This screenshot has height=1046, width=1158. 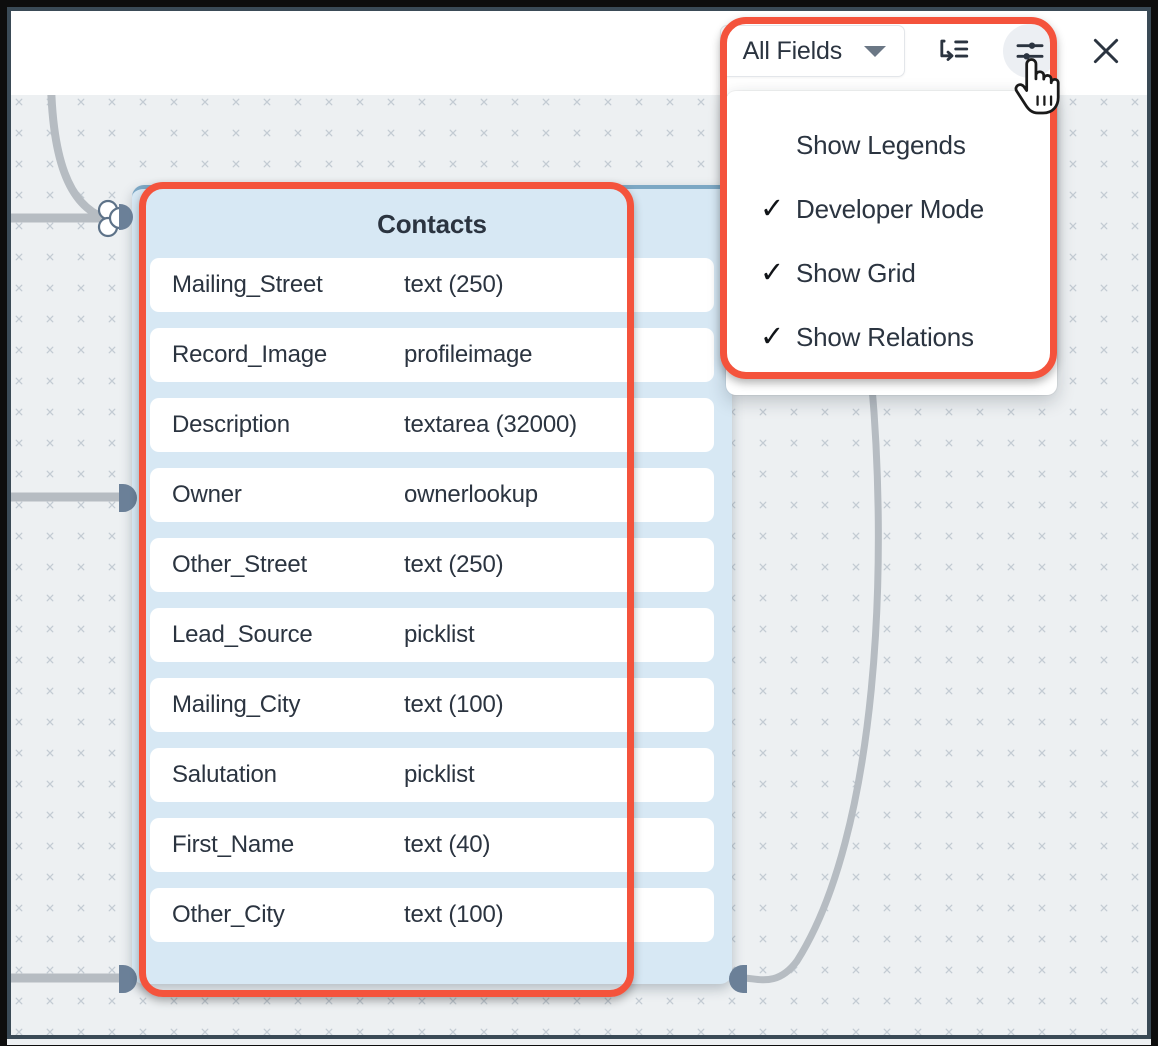 I want to click on relation-port-right-bottom, so click(x=738, y=979).